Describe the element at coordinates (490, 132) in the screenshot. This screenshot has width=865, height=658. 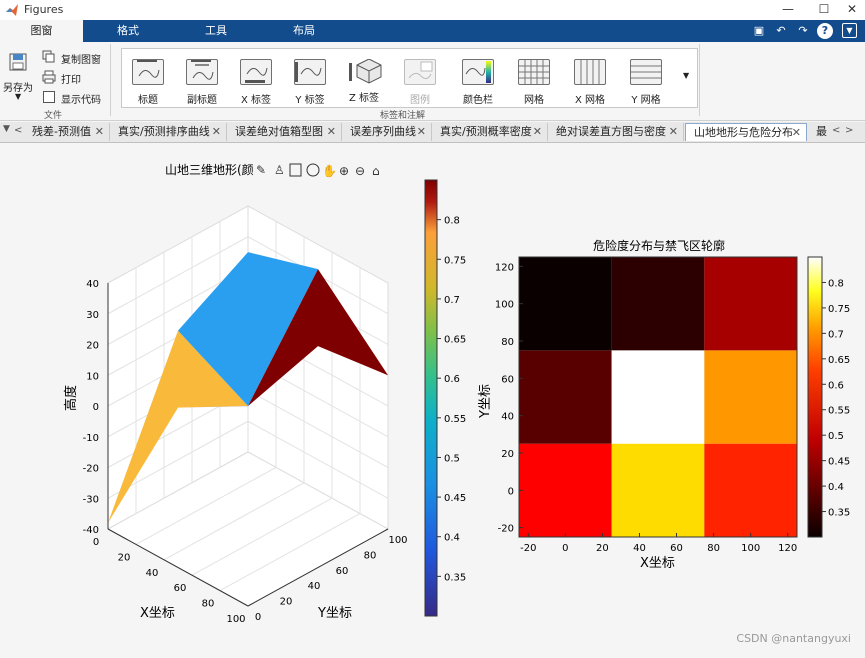
I see `tab-probability-density: 真实/预测概率密度 ✕` at that location.